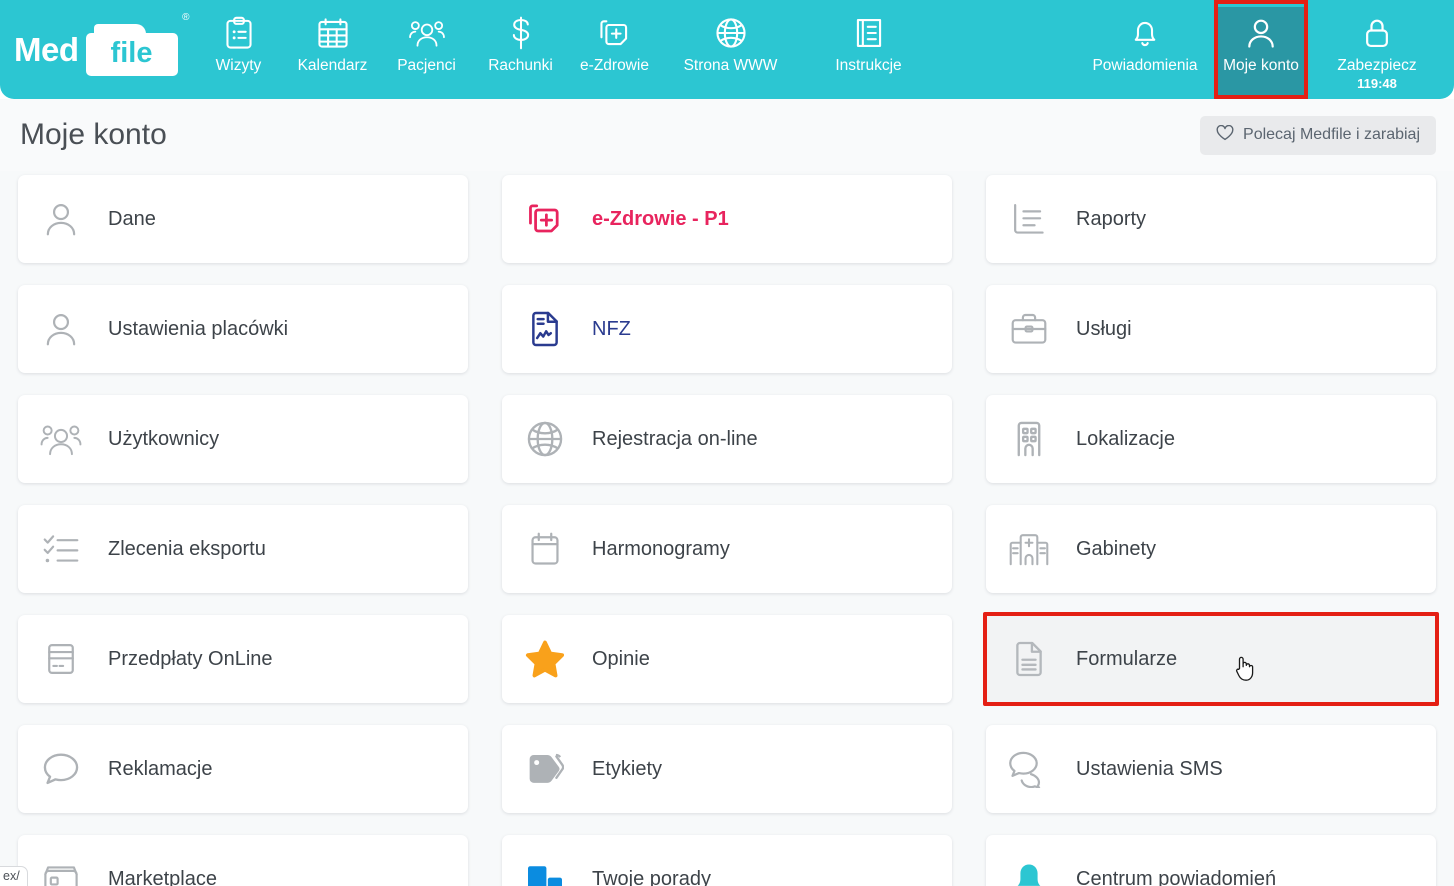 This screenshot has width=1454, height=886. I want to click on card-lokalizacje: Lokalizacje, so click(1211, 439).